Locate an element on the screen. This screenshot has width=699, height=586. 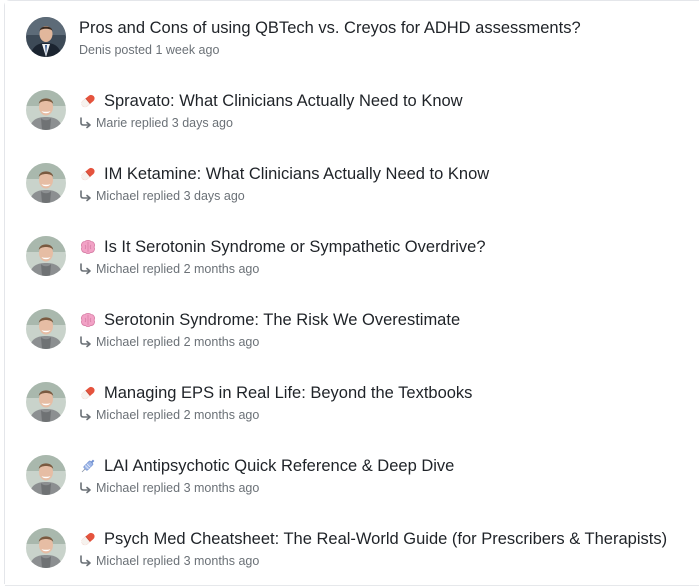
thread-meta: Michael replied 3 days ago is located at coordinates (162, 196).